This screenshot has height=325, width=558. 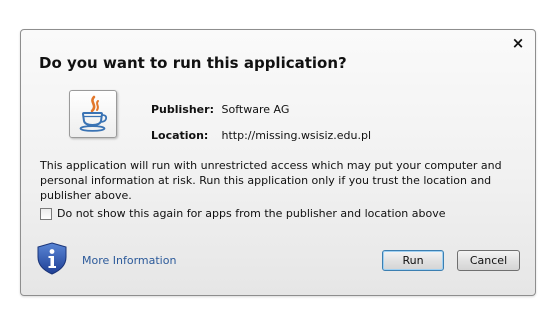 What do you see at coordinates (52, 258) in the screenshot?
I see `info-shield-icon` at bounding box center [52, 258].